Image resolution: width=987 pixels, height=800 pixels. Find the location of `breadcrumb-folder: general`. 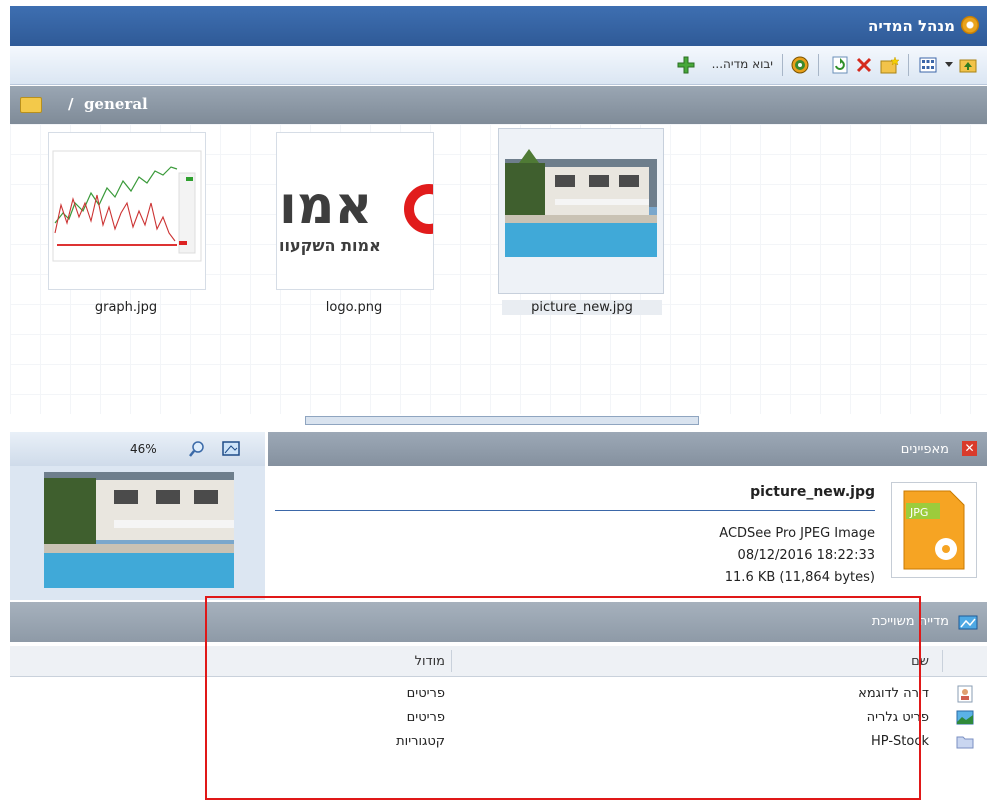

breadcrumb-folder: general is located at coordinates (116, 104).